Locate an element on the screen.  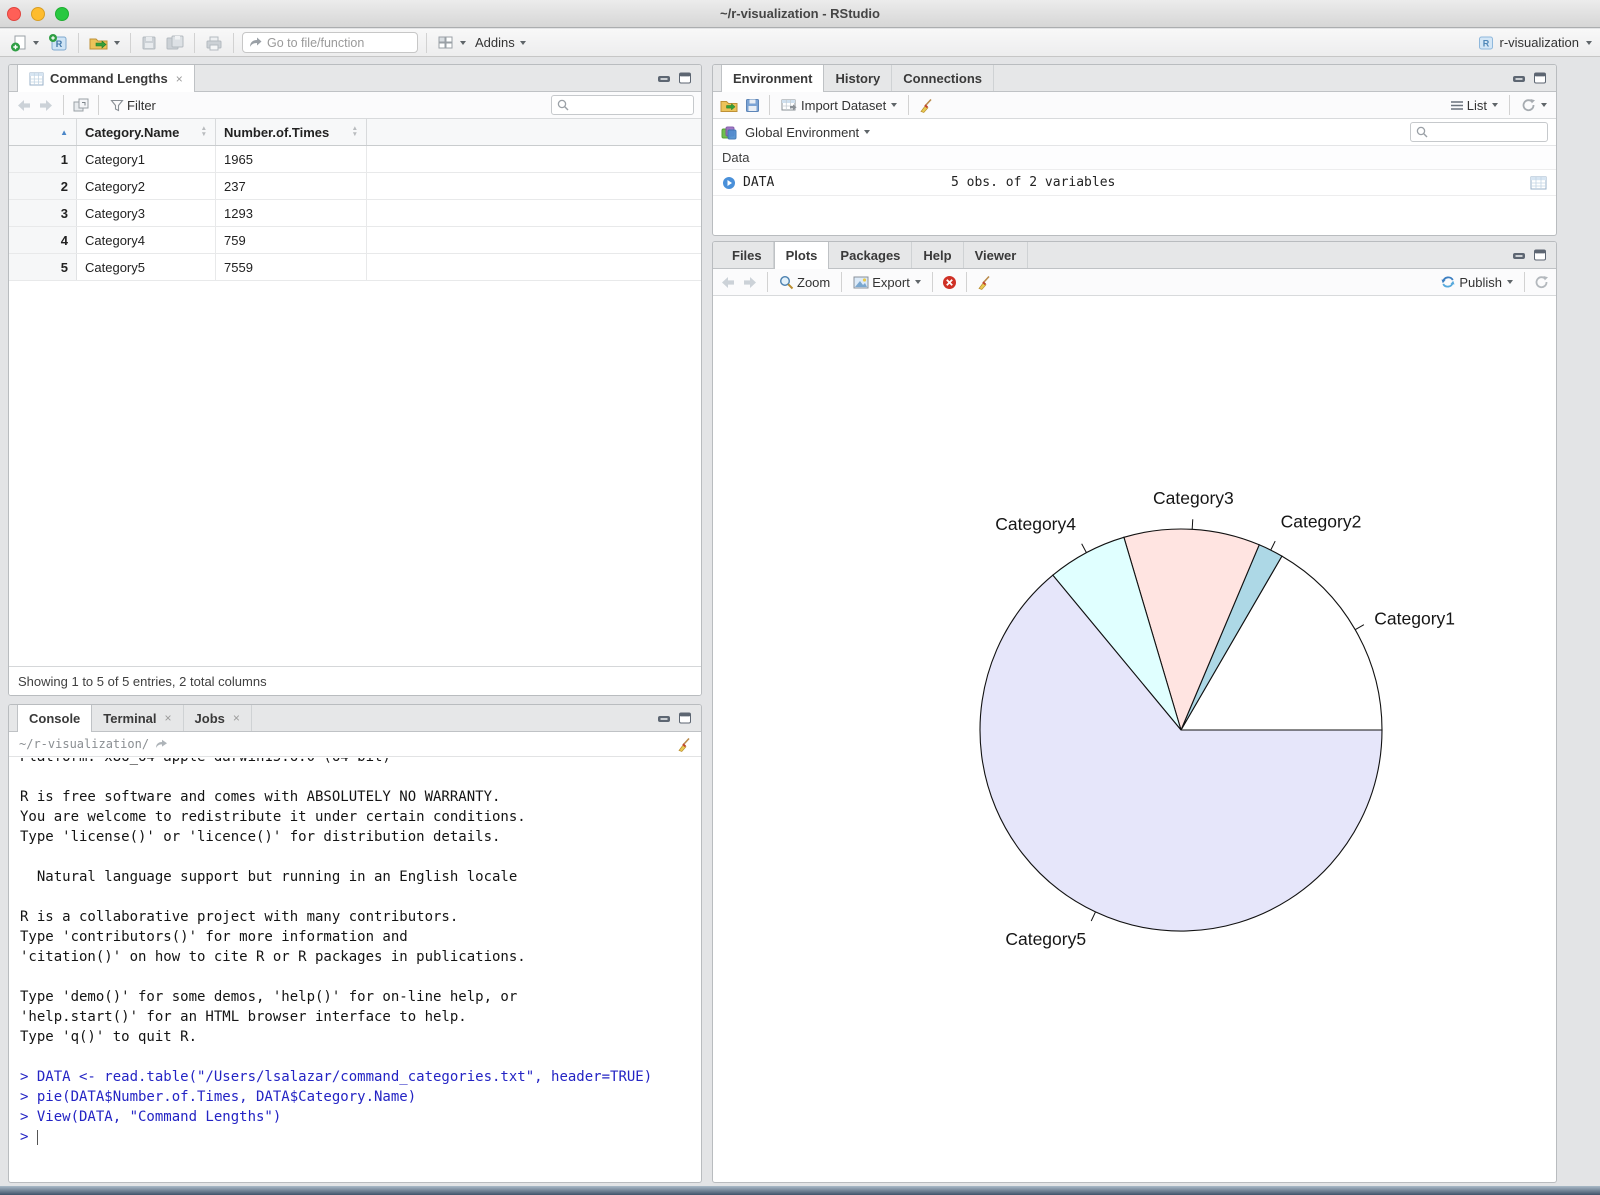
tab-files: Files is located at coordinates (747, 255).